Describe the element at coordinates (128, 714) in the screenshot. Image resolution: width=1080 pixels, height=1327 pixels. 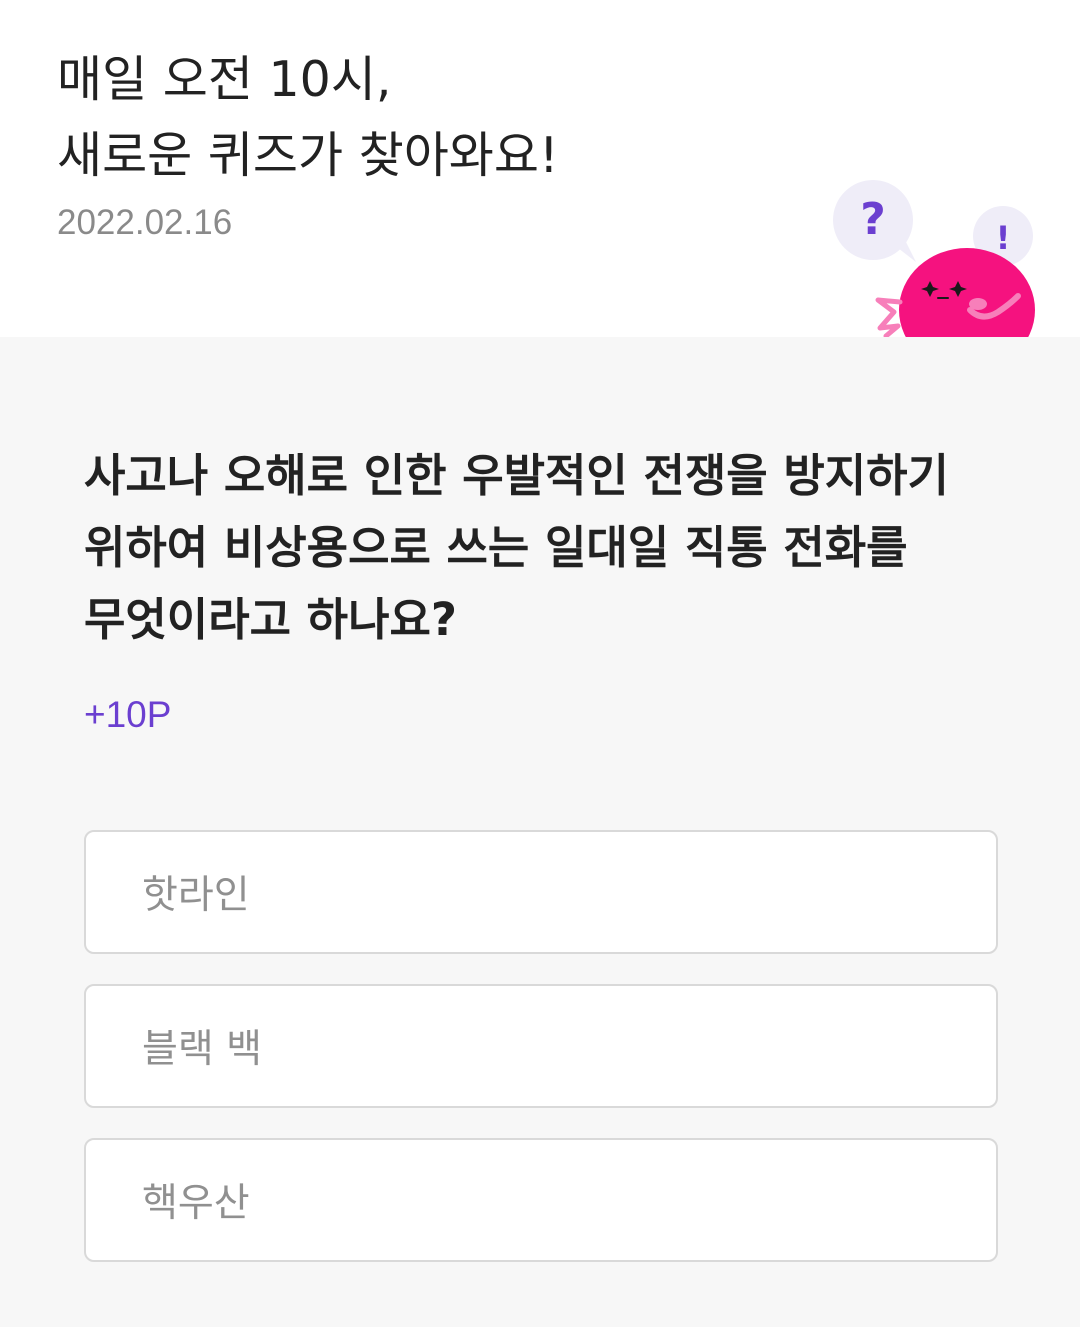
I see `reward-points: +10P` at that location.